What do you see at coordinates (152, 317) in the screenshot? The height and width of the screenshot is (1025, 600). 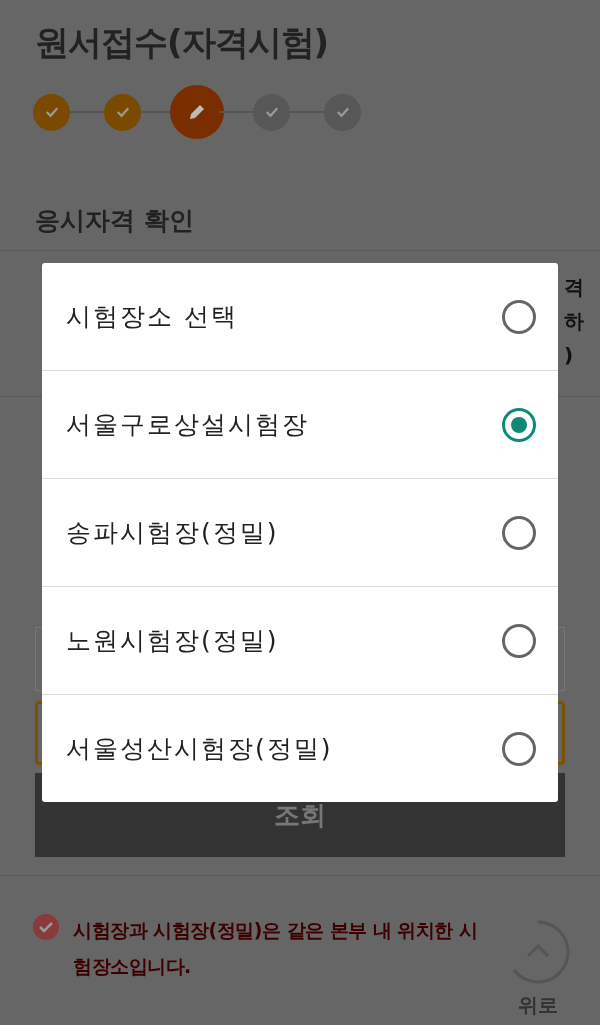 I see `option-label: 시험장소 선택` at bounding box center [152, 317].